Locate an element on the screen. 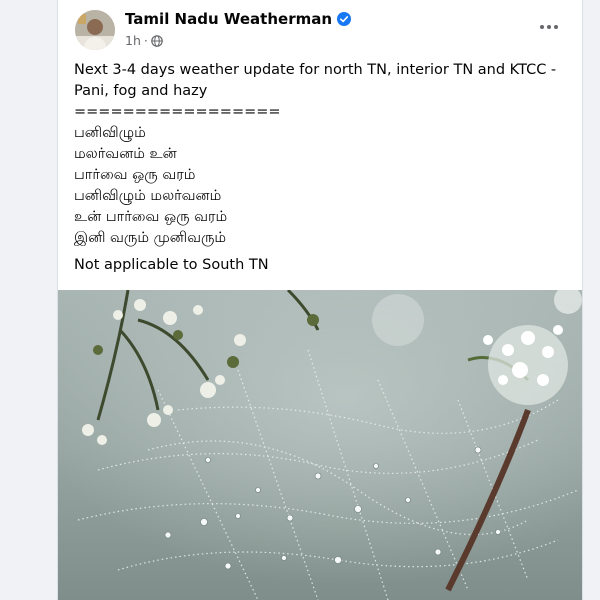 Image resolution: width=600 pixels, height=600 pixels. author-avatar is located at coordinates (95, 30).